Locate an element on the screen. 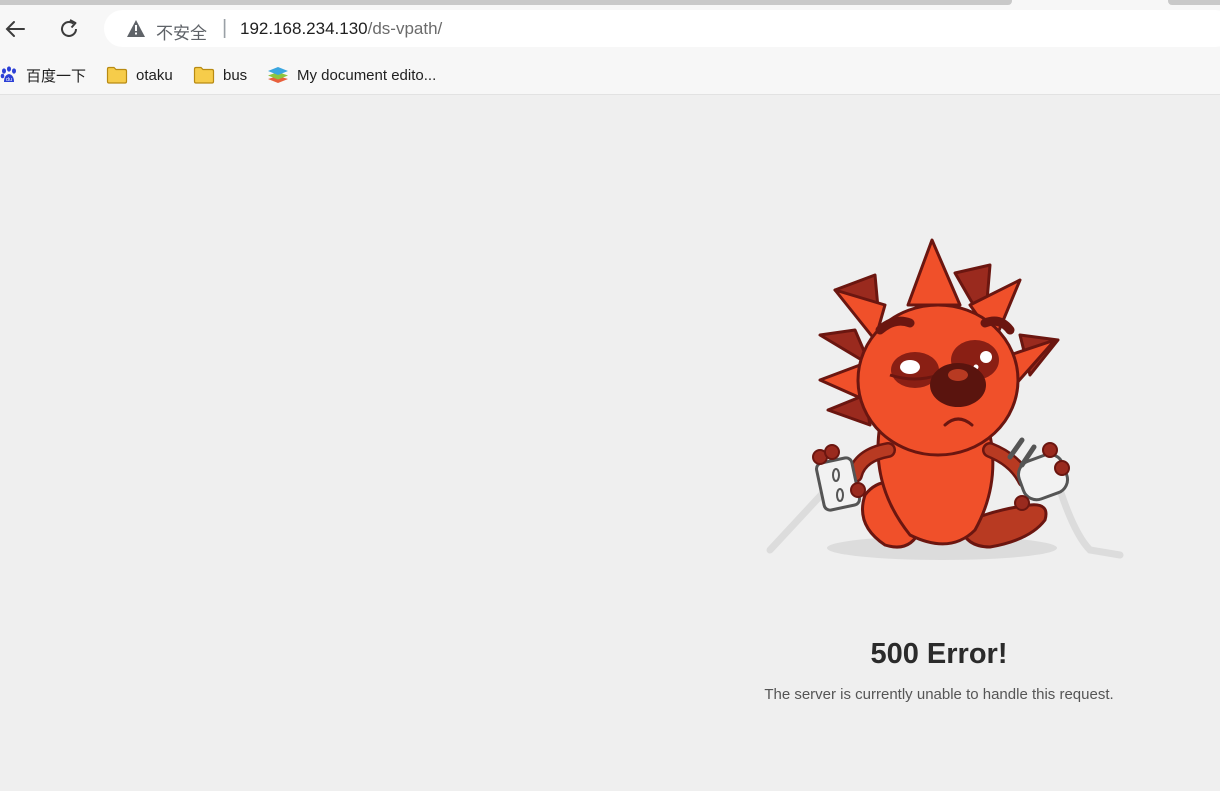 This screenshot has width=1220, height=791. arrow-left-icon is located at coordinates (15, 29).